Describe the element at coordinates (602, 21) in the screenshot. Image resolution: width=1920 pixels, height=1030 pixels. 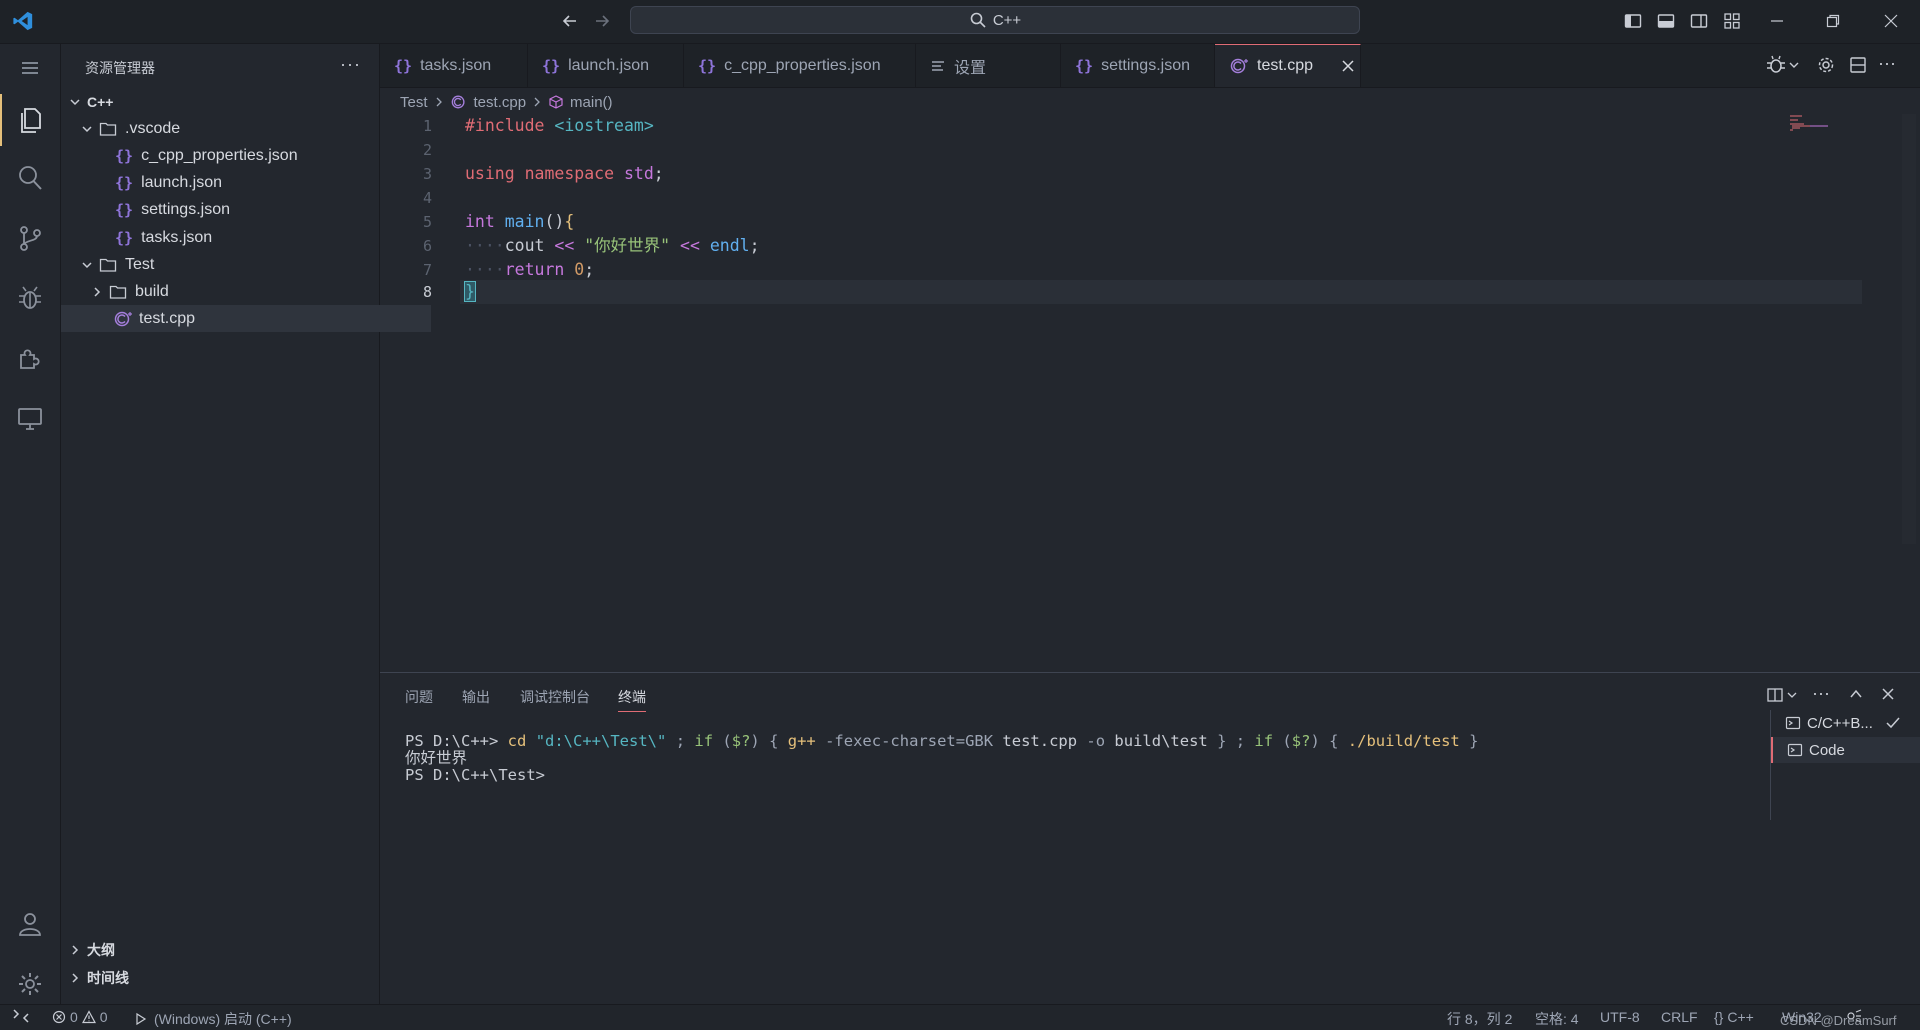
I see `forward-arrow-icon` at that location.